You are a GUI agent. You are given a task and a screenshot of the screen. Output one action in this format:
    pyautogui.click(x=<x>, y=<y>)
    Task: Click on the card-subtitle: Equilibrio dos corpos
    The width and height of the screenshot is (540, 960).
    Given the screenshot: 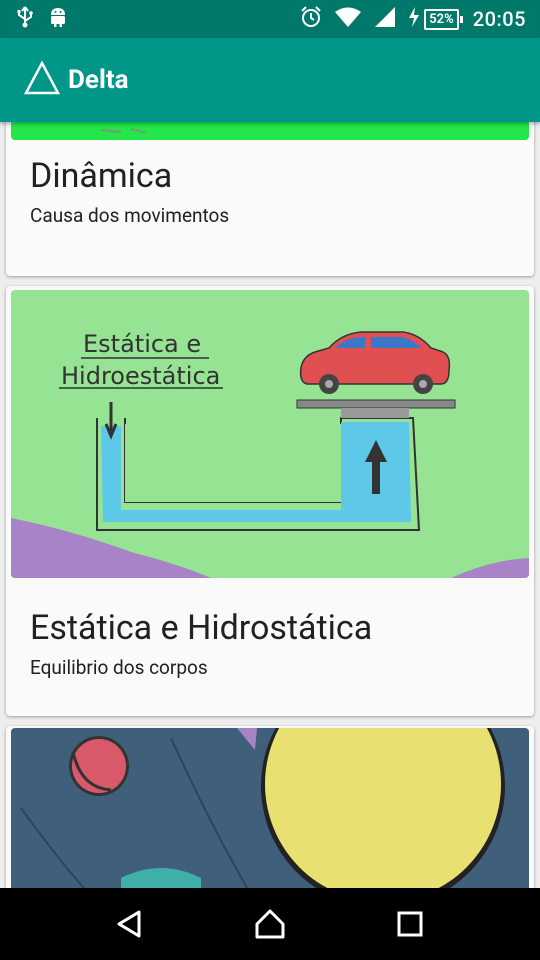 What is the action you would take?
    pyautogui.click(x=119, y=667)
    